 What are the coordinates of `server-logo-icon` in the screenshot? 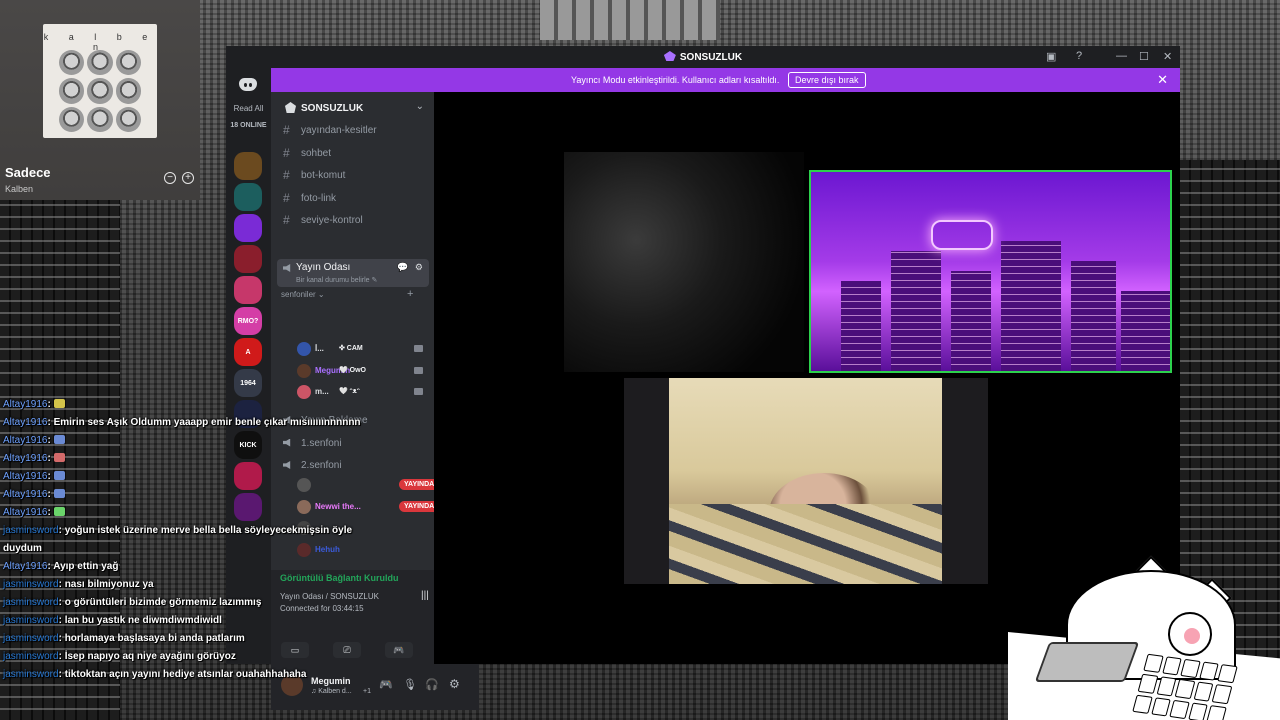 It's located at (669, 56).